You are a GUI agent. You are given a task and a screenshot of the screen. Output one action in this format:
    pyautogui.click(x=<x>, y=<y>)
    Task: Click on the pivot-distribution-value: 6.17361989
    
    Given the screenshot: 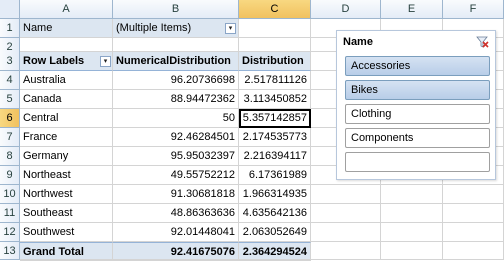 What is the action you would take?
    pyautogui.click(x=275, y=175)
    